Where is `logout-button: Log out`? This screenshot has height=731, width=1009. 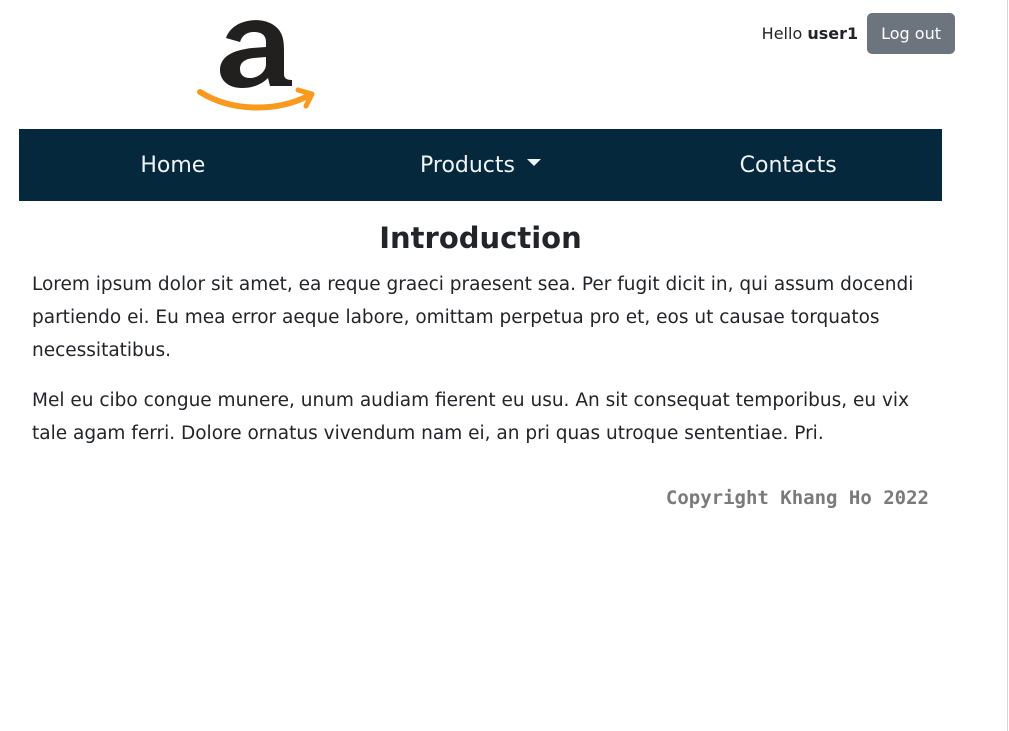 logout-button: Log out is located at coordinates (911, 33).